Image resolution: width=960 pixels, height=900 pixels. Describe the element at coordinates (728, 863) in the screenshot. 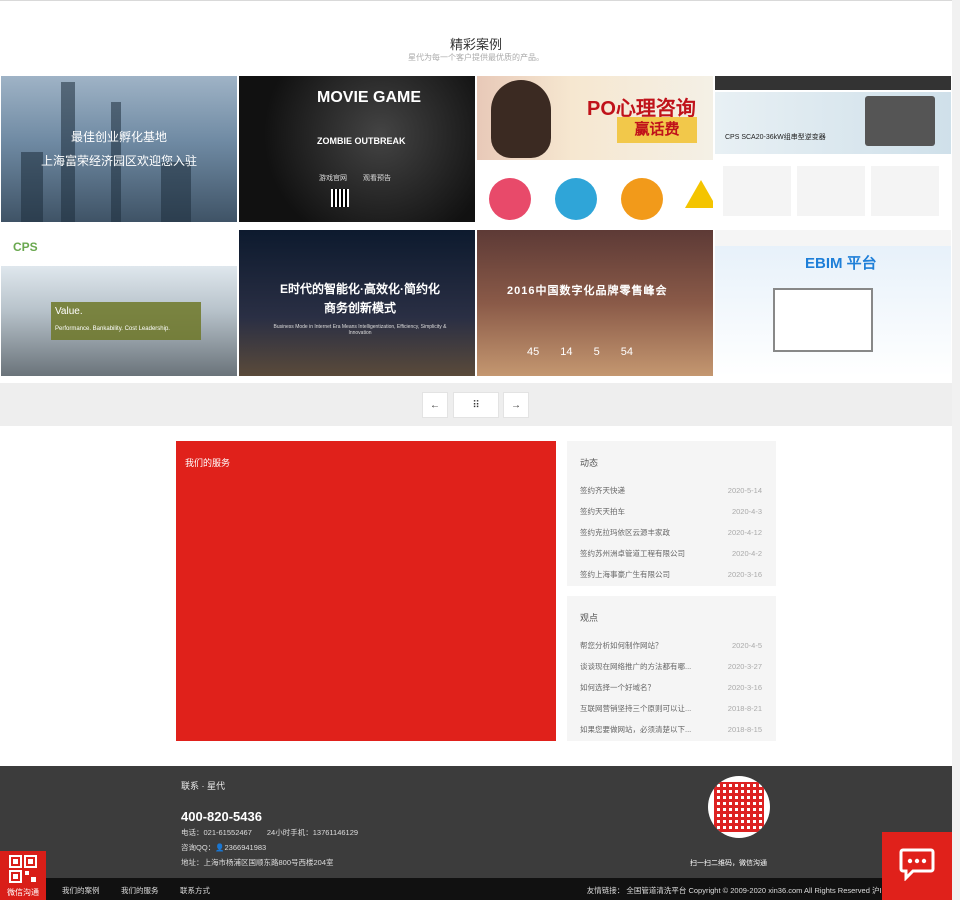

I see `qr-caption: 扫一扫二维码，微信沟通` at that location.